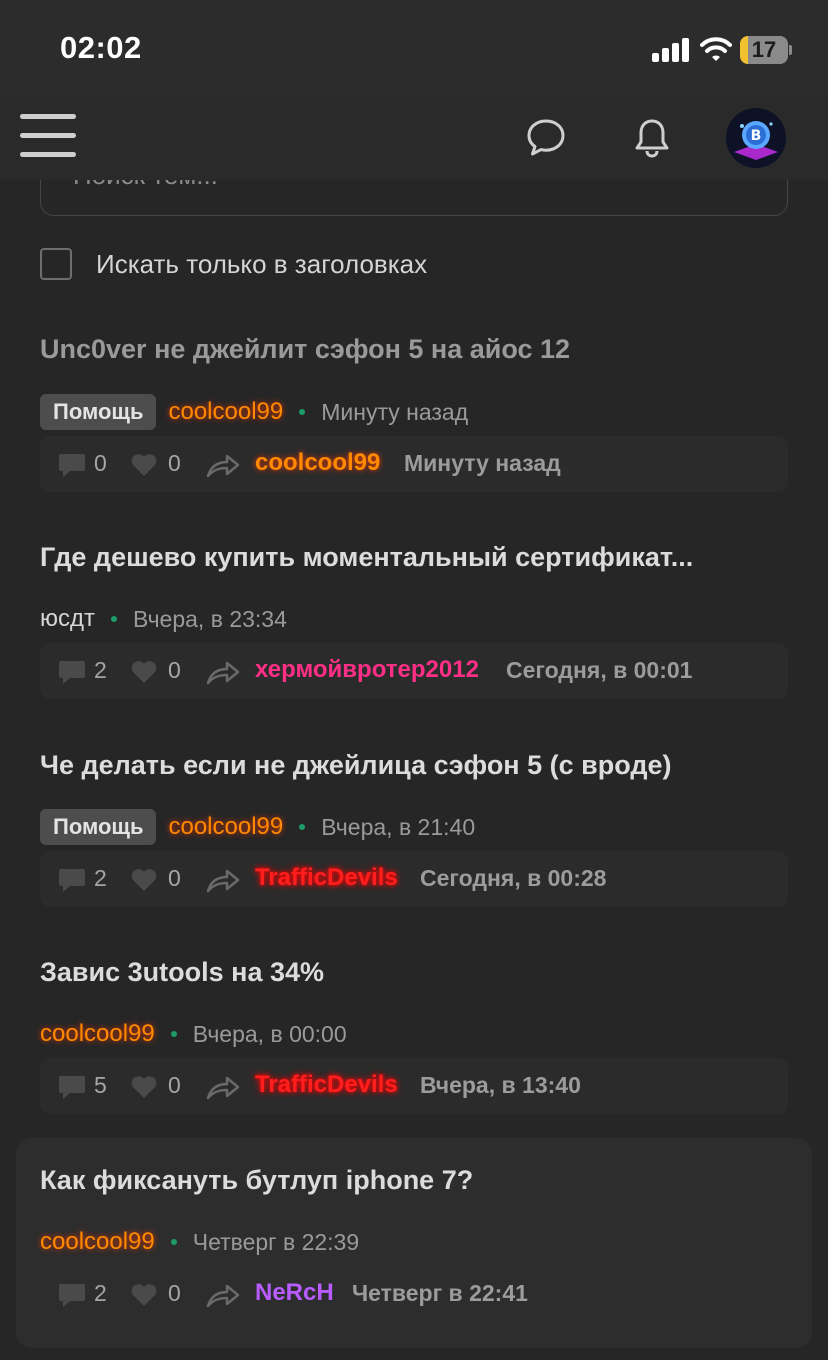 This screenshot has height=1360, width=828. What do you see at coordinates (100, 1085) in the screenshot?
I see `replies-count: 5` at bounding box center [100, 1085].